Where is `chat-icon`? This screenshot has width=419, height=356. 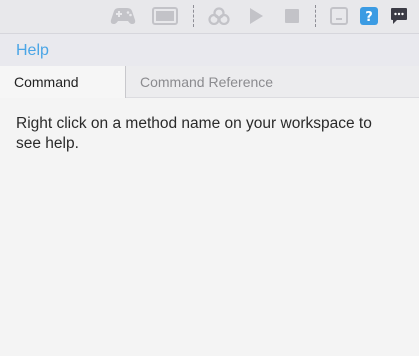 chat-icon is located at coordinates (399, 16).